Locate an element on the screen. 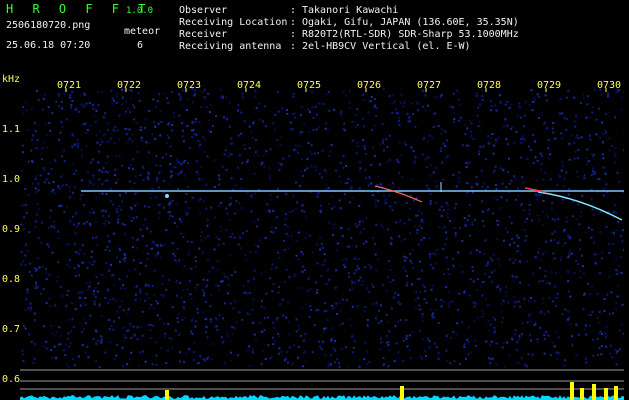  file-name: 2506180720.png is located at coordinates (48, 25).